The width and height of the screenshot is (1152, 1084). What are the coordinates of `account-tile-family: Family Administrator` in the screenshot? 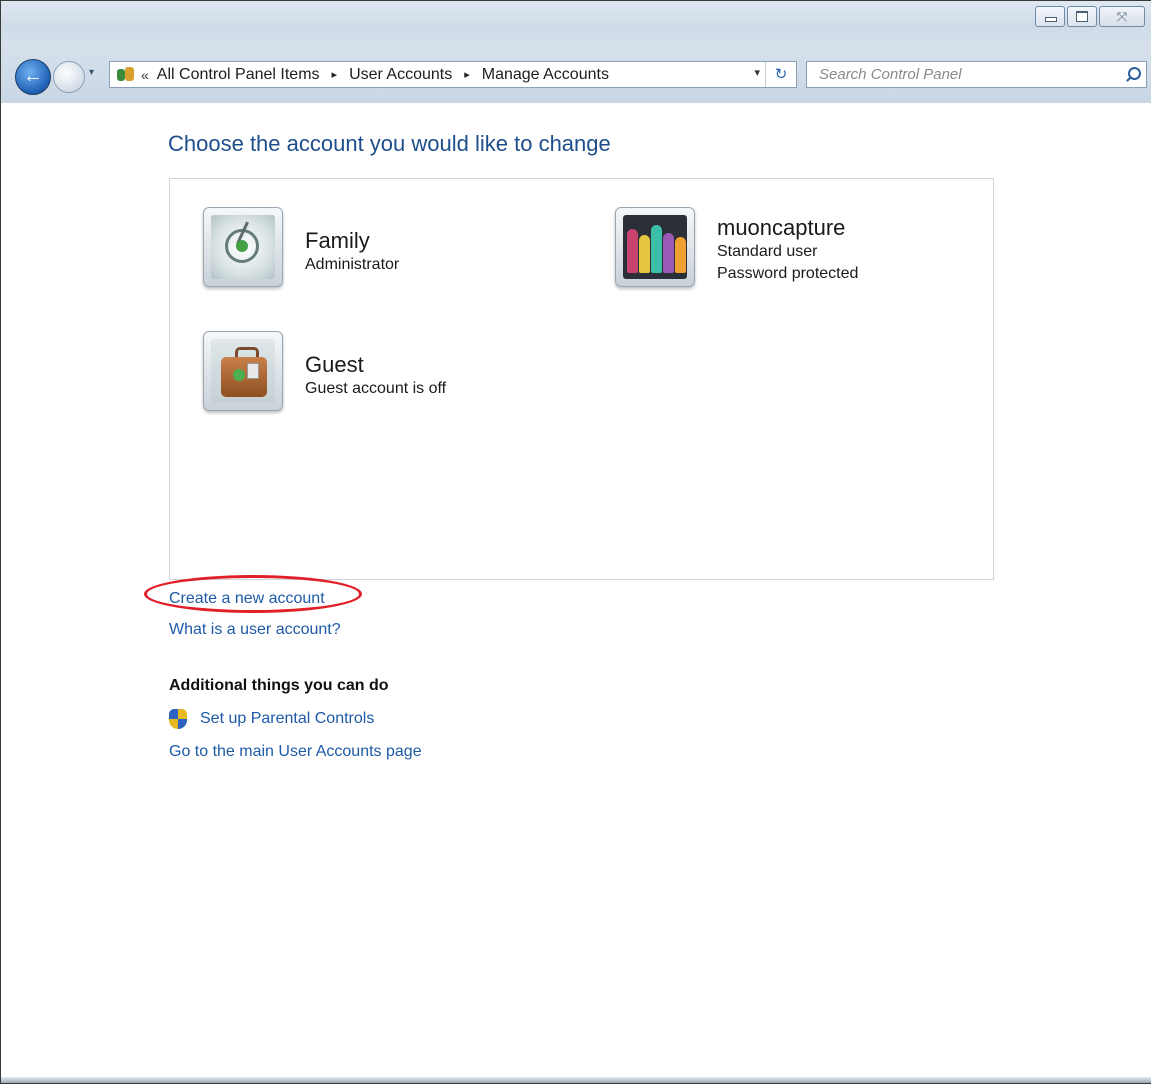 It's located at (301, 247).